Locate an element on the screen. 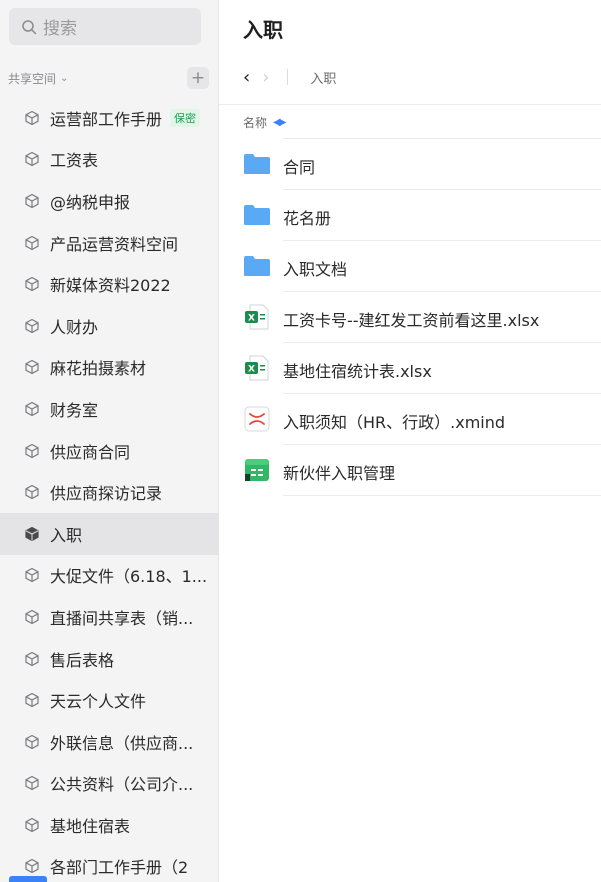  sidebar-item-label: 产品运营资料空间 is located at coordinates (114, 244).